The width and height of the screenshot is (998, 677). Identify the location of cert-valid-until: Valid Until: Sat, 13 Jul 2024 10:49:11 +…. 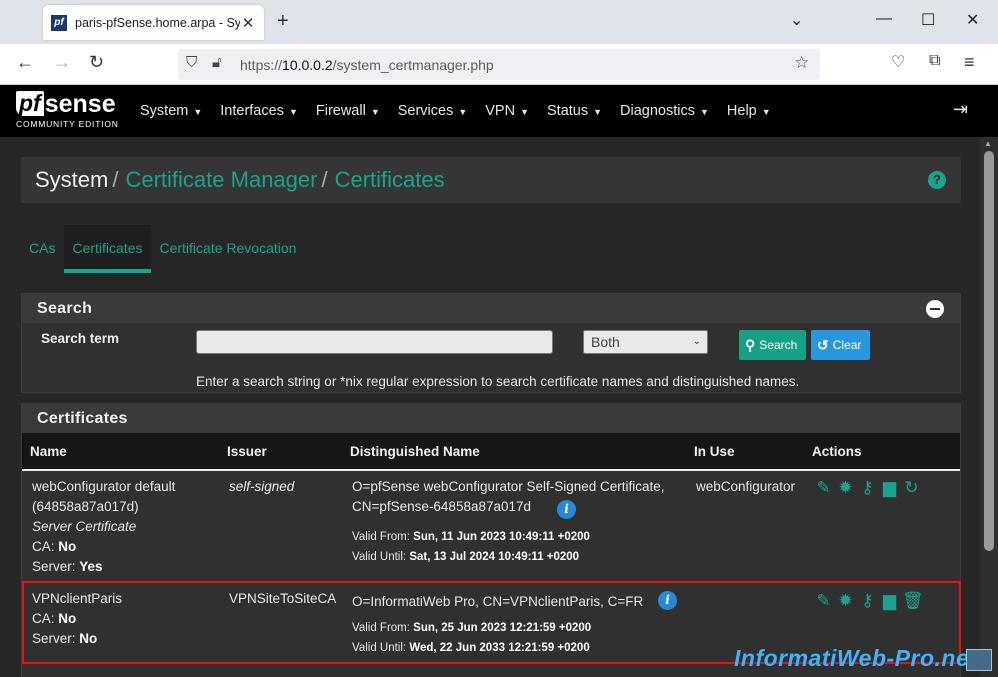
(466, 557).